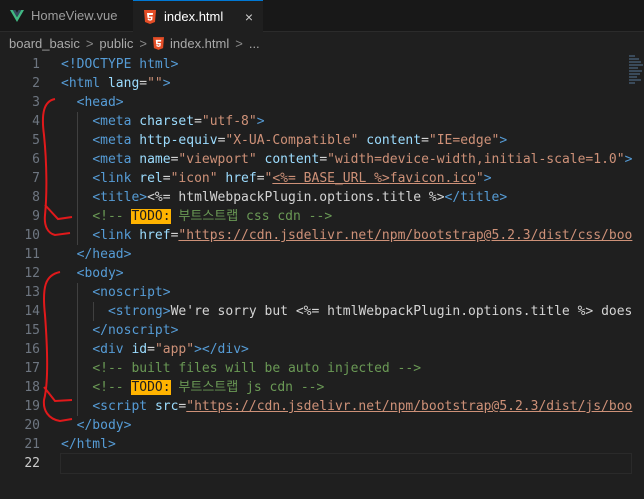  Describe the element at coordinates (32, 292) in the screenshot. I see `line-number: 13` at that location.